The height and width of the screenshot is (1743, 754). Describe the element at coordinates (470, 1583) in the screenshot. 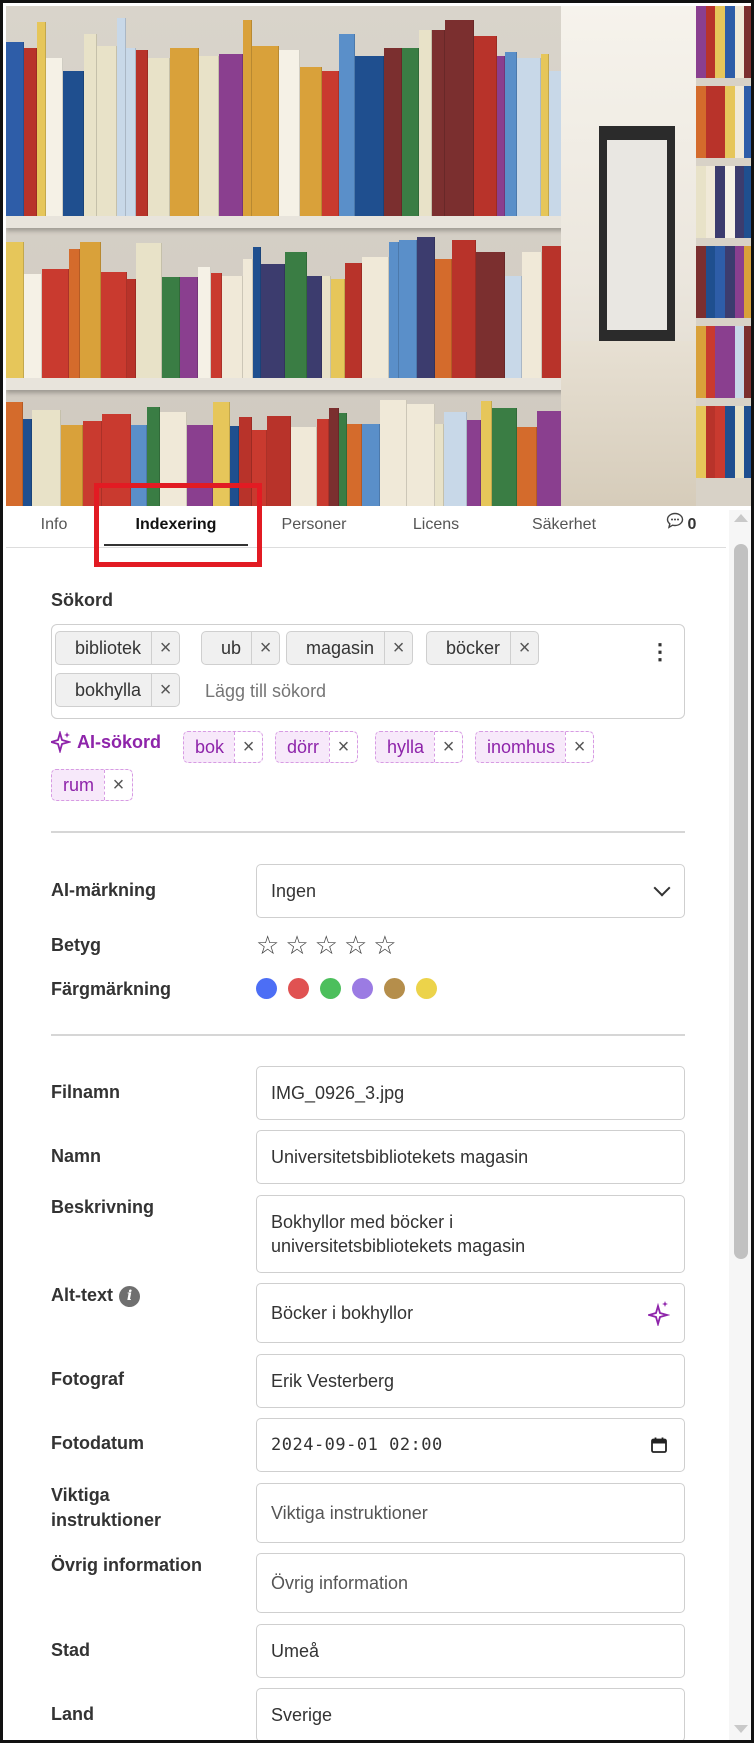

I see `other-info-field: Övrig information` at that location.